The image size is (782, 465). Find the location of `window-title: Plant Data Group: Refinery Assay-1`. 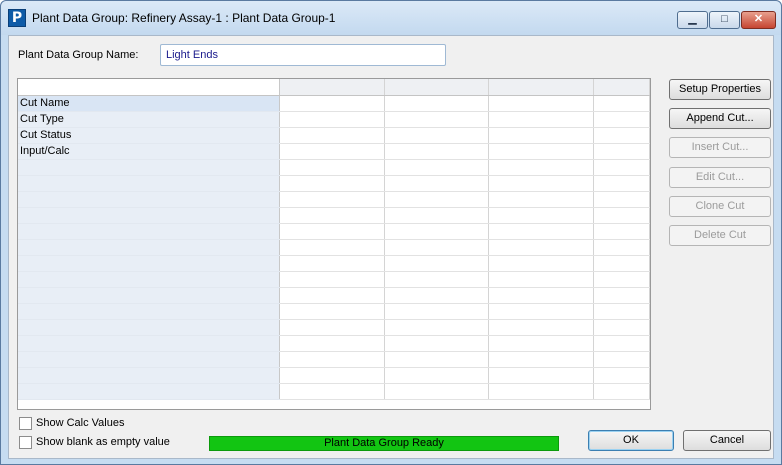

window-title: Plant Data Group: Refinery Assay-1 is located at coordinates (184, 18).